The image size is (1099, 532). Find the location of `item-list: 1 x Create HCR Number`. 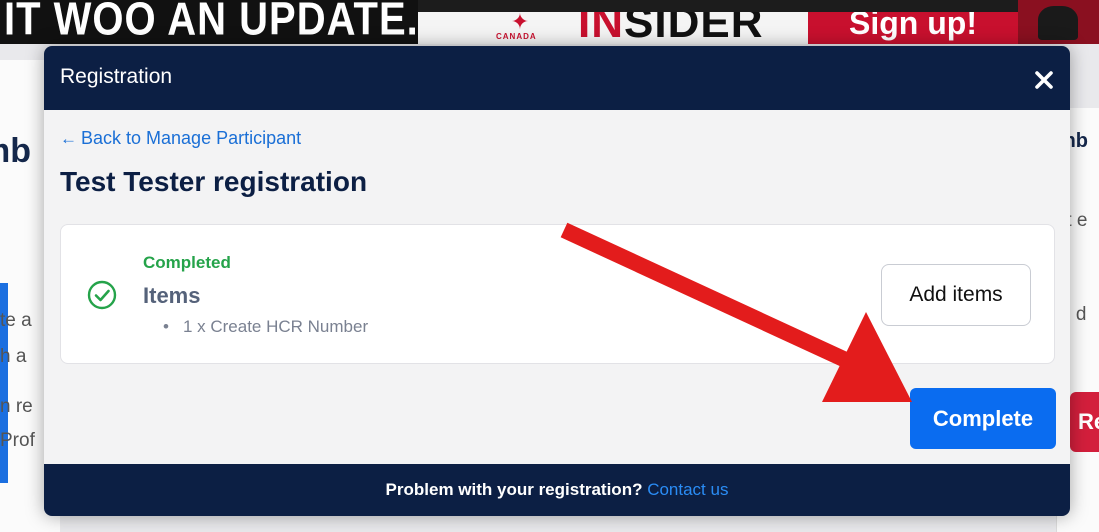

item-list: 1 x Create HCR Number is located at coordinates (266, 327).